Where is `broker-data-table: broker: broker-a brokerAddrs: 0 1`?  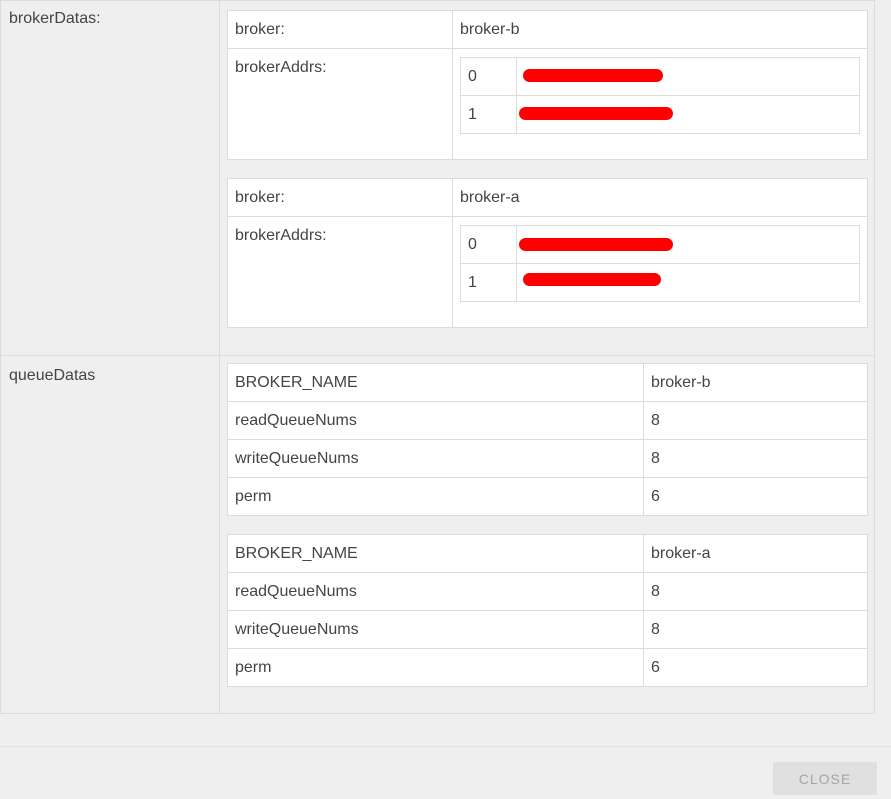
broker-data-table: broker: broker-a brokerAddrs: 0 1 is located at coordinates (547, 253).